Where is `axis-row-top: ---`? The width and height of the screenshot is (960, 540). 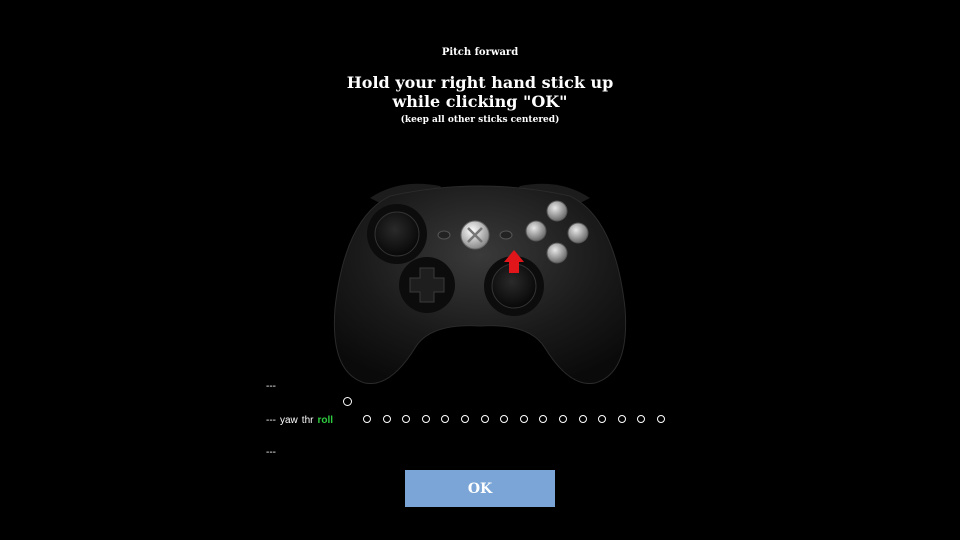
axis-row-top: --- is located at coordinates (271, 386).